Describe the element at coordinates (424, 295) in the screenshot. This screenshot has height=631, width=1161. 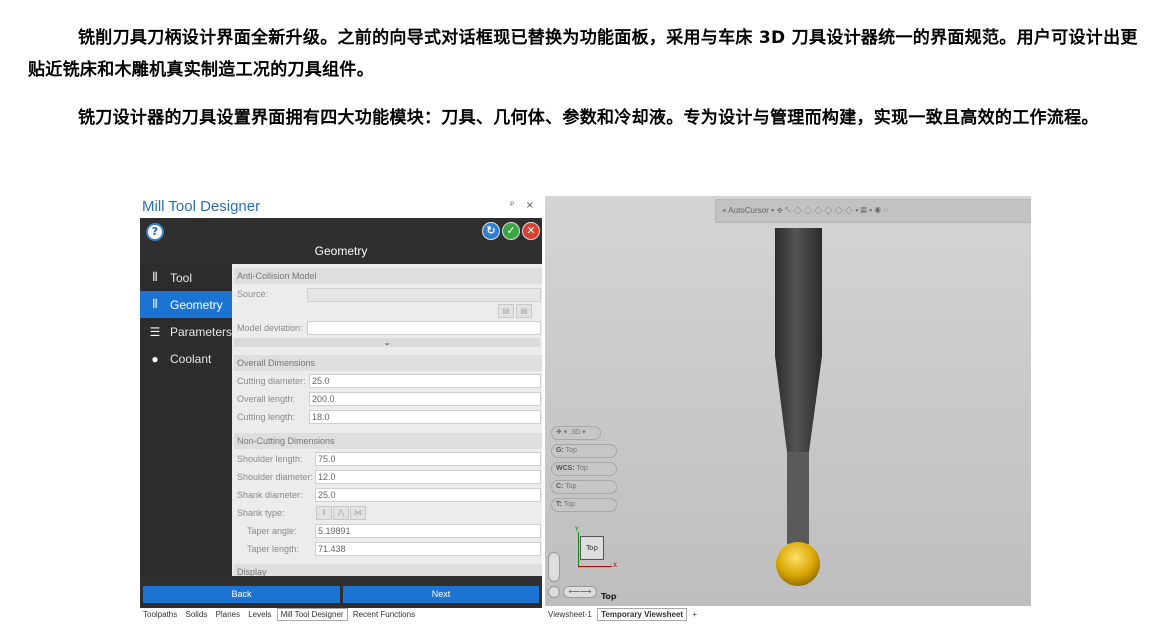
I see `source-field` at that location.